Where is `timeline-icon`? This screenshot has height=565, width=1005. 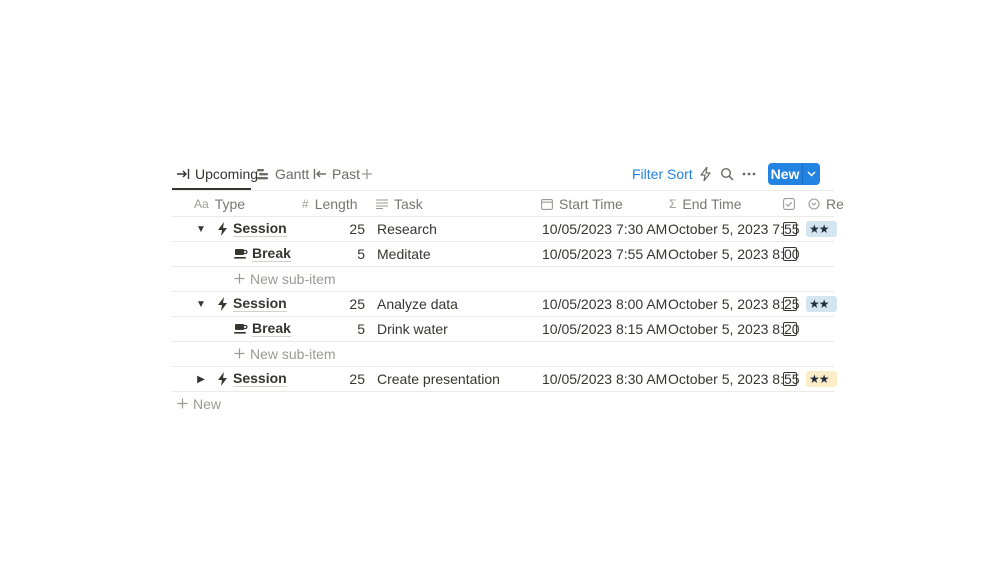
timeline-icon is located at coordinates (263, 174).